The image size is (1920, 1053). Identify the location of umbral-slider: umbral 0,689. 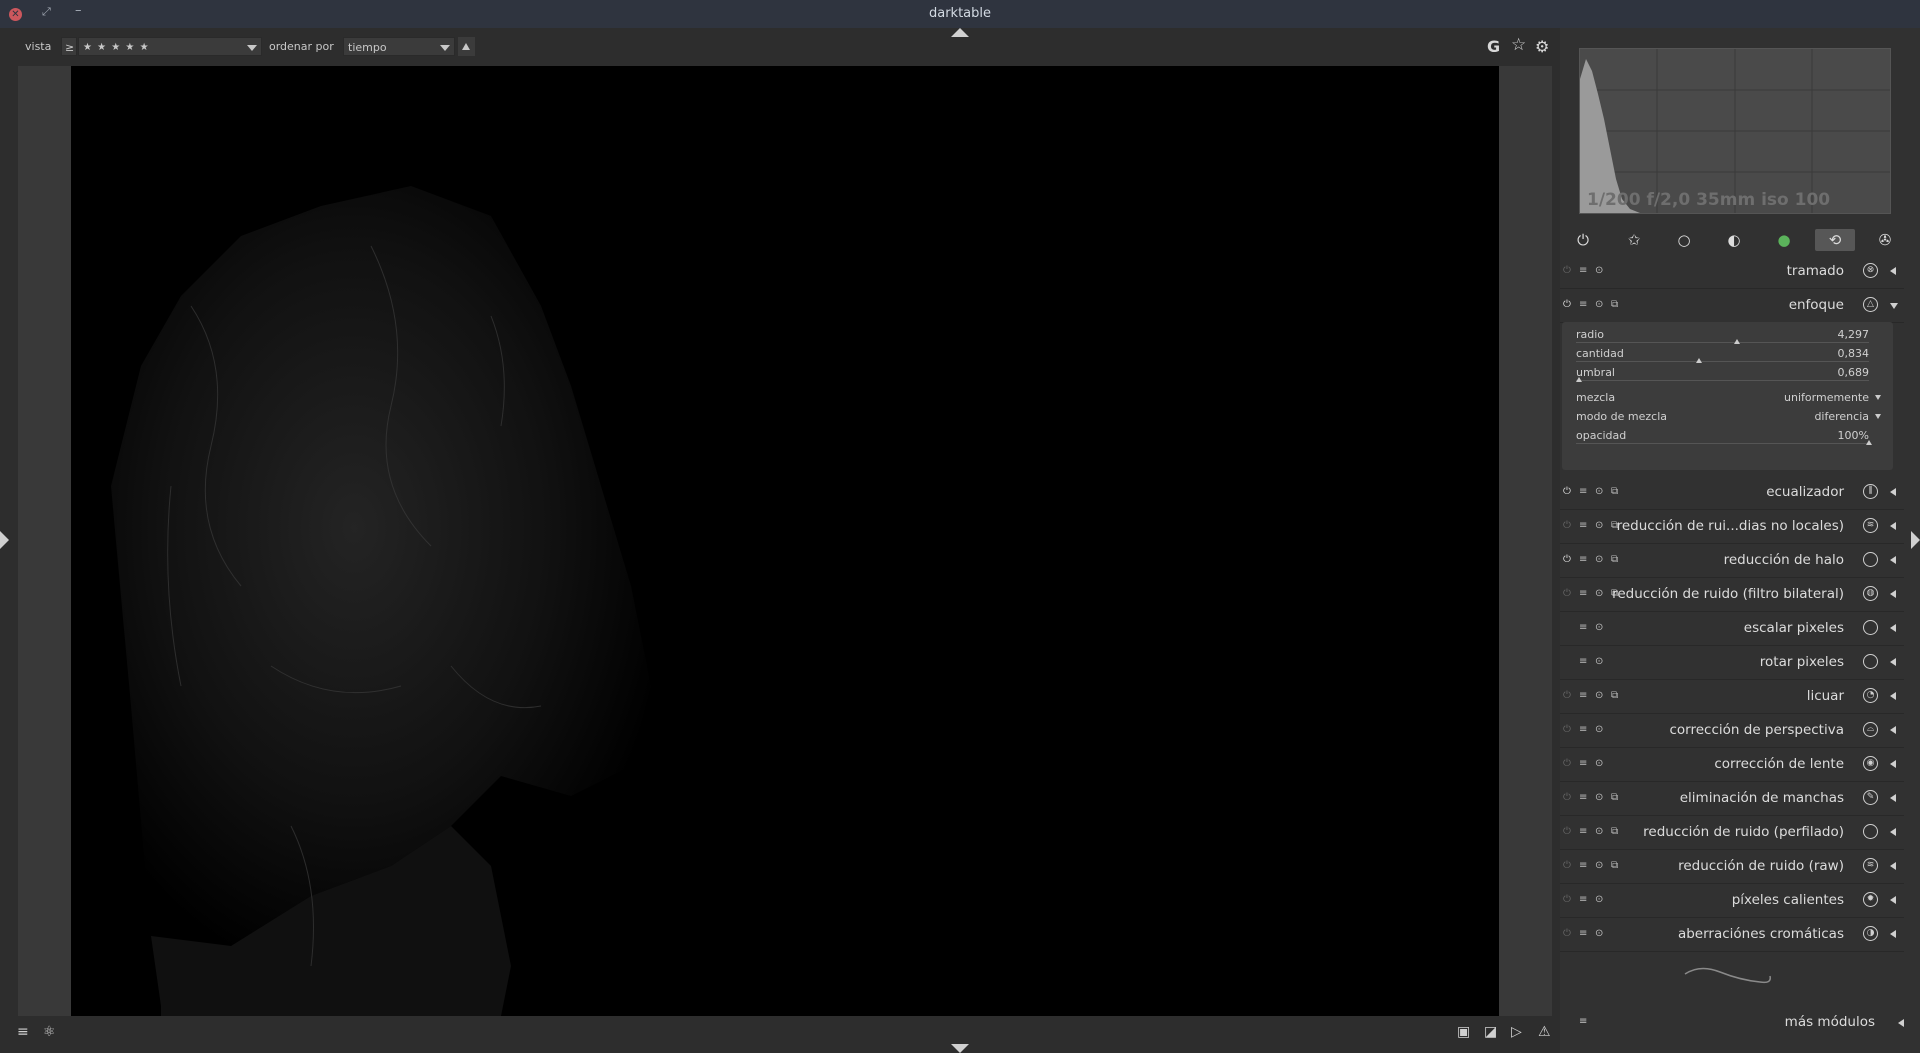
(1722, 374).